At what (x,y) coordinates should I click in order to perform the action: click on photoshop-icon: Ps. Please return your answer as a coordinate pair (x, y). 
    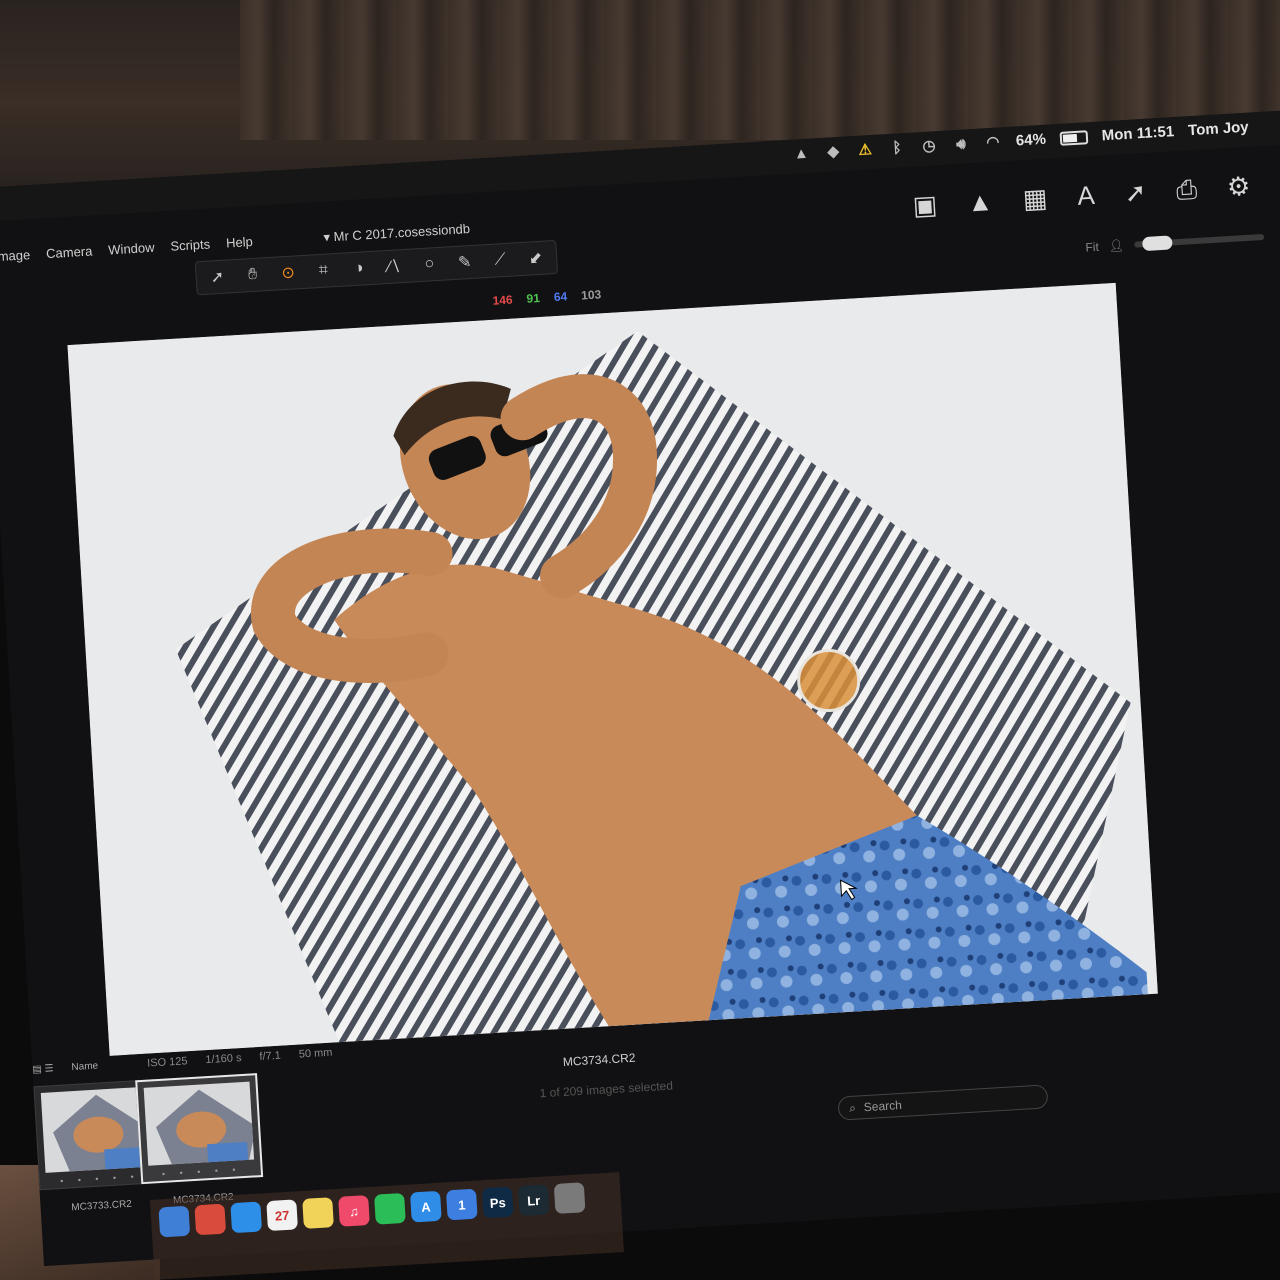
    Looking at the image, I should click on (497, 1202).